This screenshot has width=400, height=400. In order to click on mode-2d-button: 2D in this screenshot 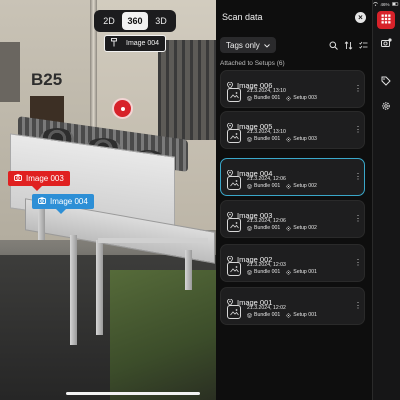, I will do `click(109, 21)`.